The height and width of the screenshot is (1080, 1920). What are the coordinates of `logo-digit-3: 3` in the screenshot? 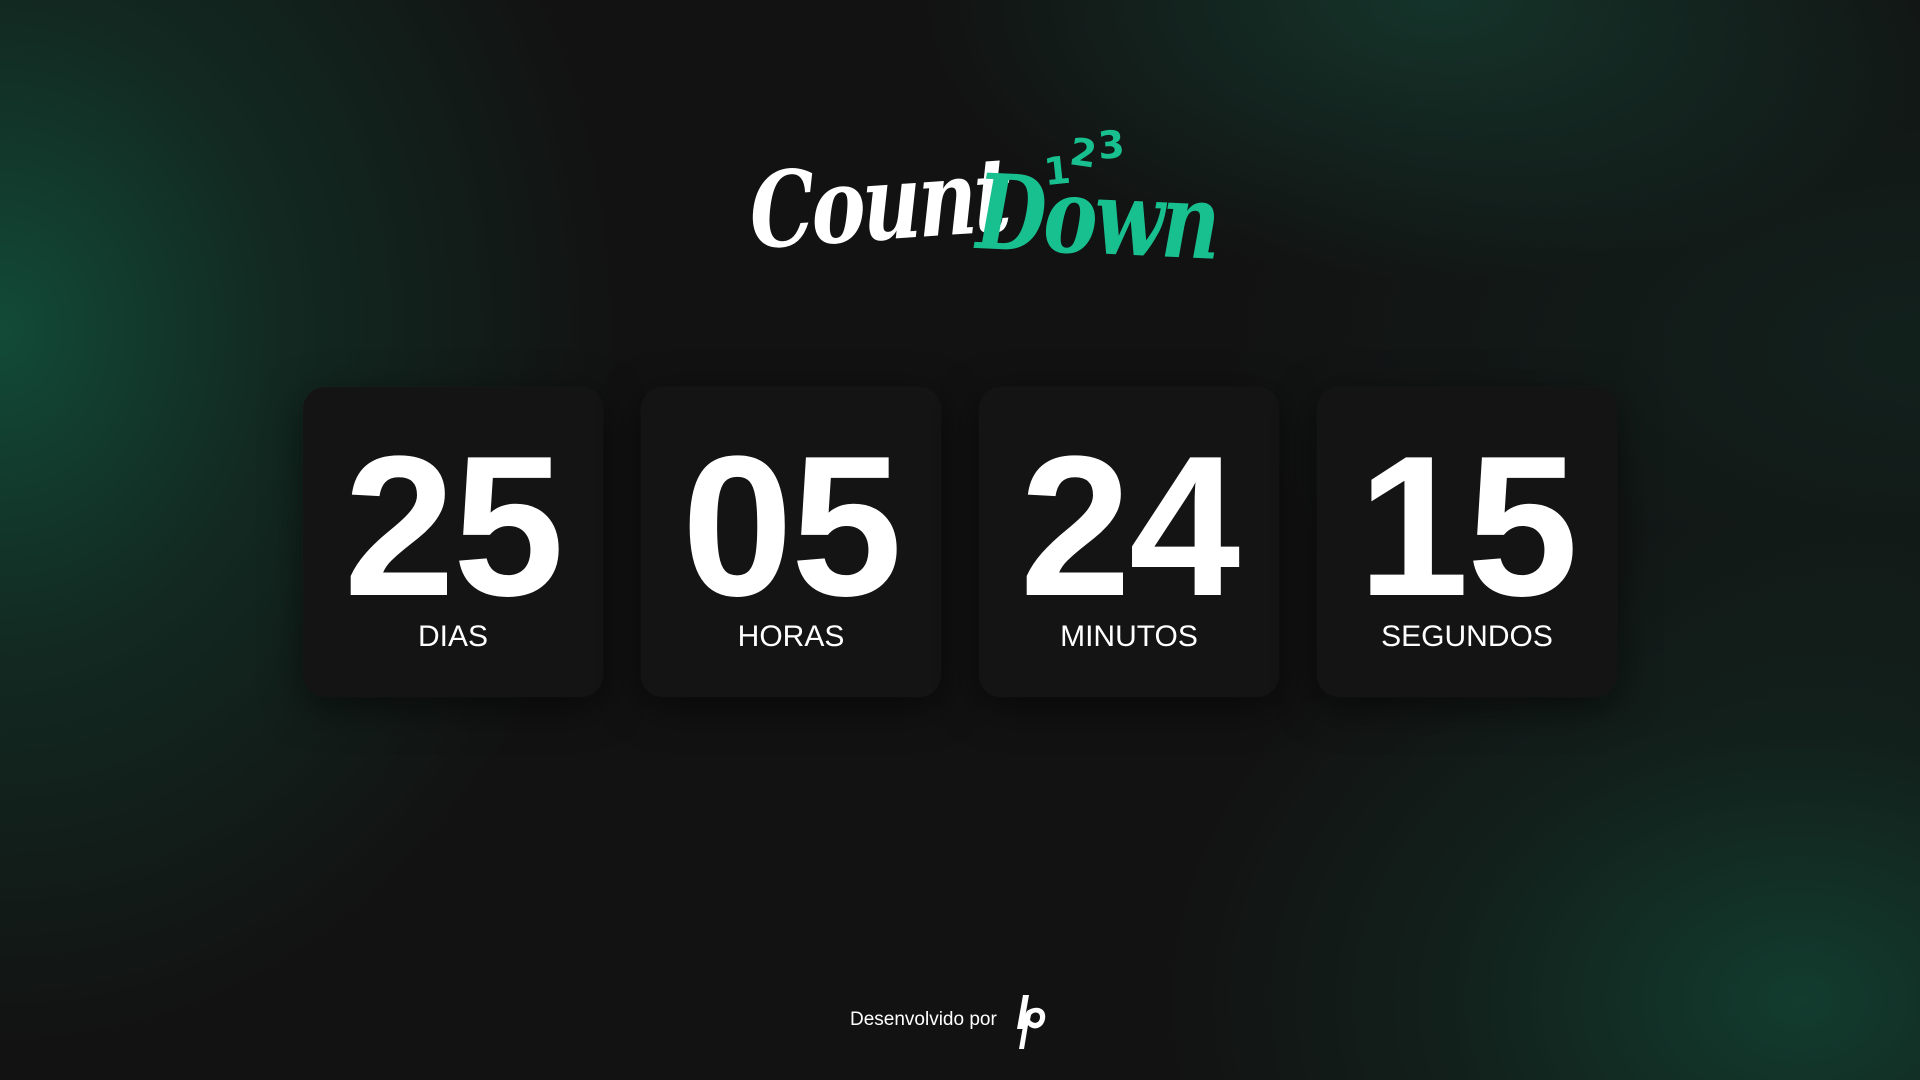 It's located at (1111, 145).